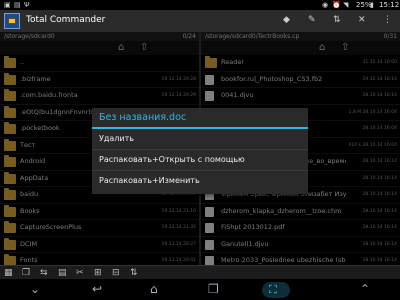  What do you see at coordinates (362, 20) in the screenshot?
I see `close-icon: ✕` at bounding box center [362, 20].